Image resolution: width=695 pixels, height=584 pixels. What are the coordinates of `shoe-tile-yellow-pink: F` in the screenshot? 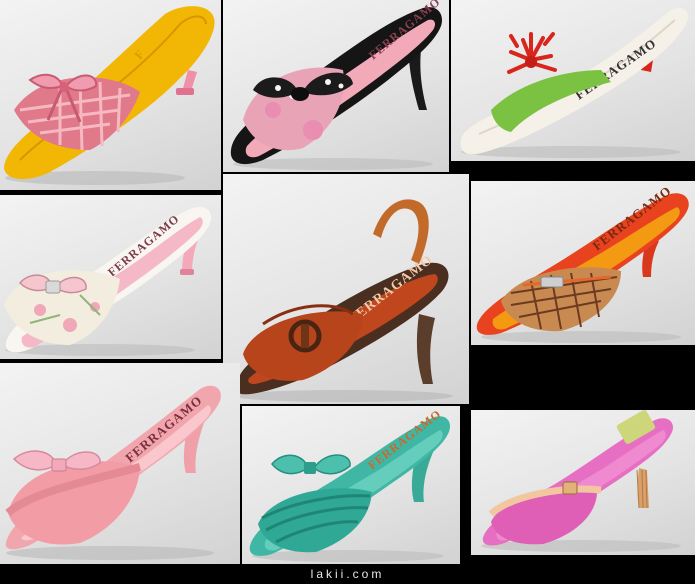 It's located at (110, 95).